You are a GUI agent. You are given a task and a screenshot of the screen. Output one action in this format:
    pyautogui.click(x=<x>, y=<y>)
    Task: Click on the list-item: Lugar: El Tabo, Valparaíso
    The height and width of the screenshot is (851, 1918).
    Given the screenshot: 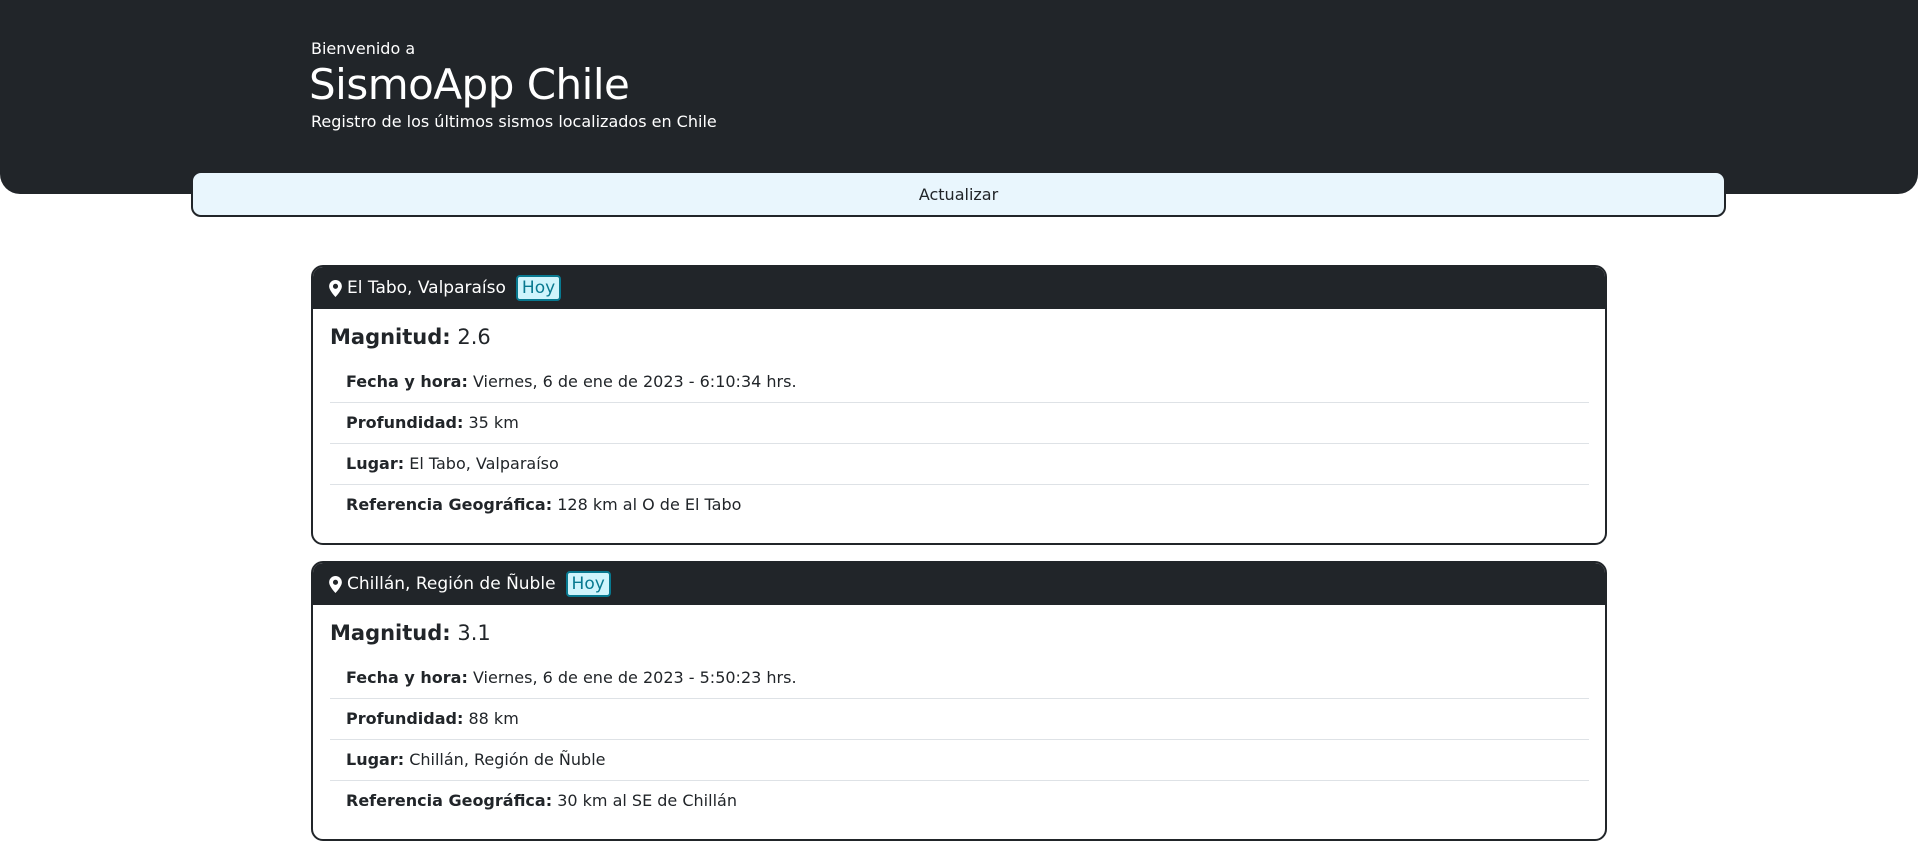 What is the action you would take?
    pyautogui.click(x=959, y=464)
    